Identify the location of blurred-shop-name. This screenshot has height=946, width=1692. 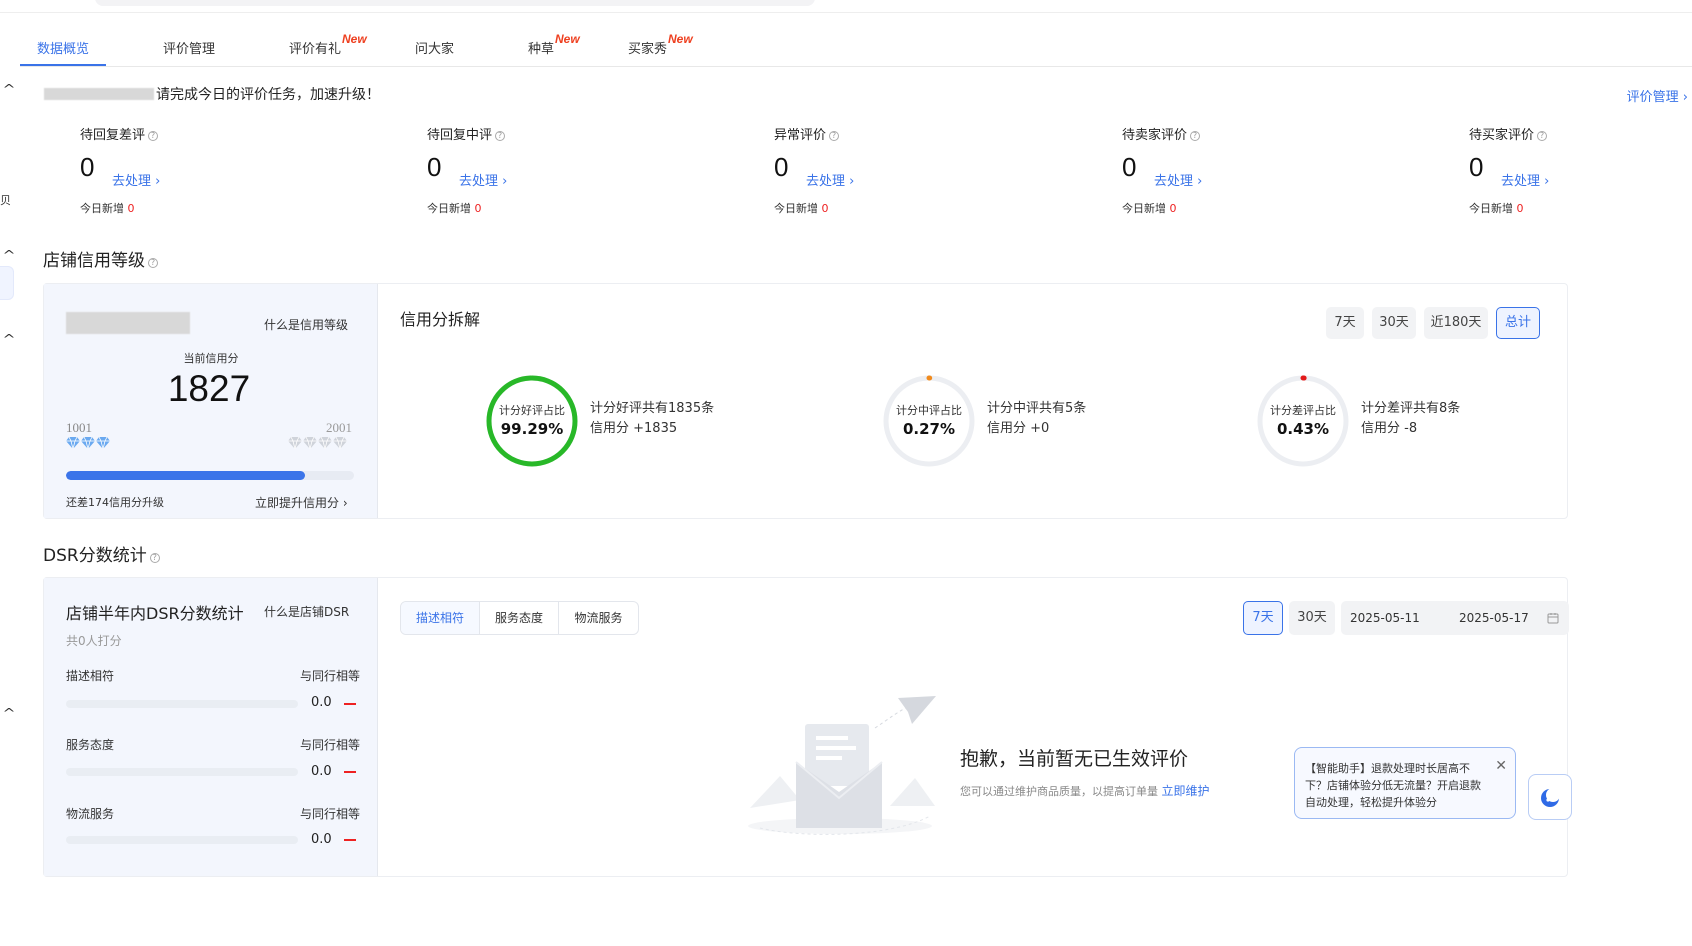
(99, 94).